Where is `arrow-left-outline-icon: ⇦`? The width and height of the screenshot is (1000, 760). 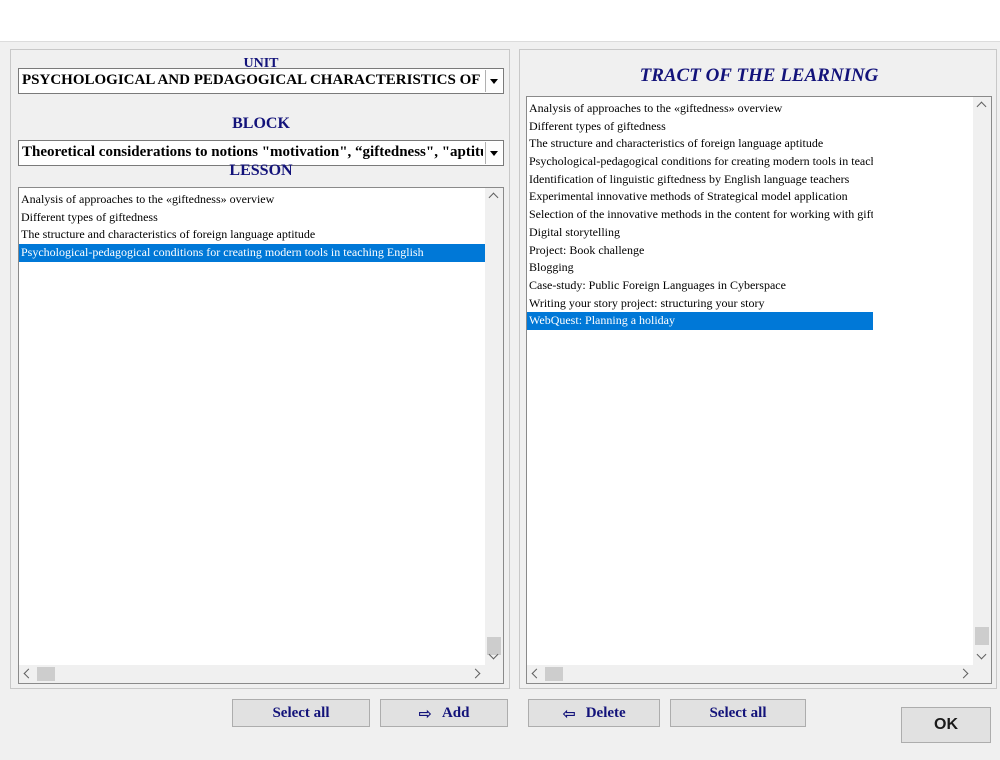
arrow-left-outline-icon: ⇦ is located at coordinates (569, 713).